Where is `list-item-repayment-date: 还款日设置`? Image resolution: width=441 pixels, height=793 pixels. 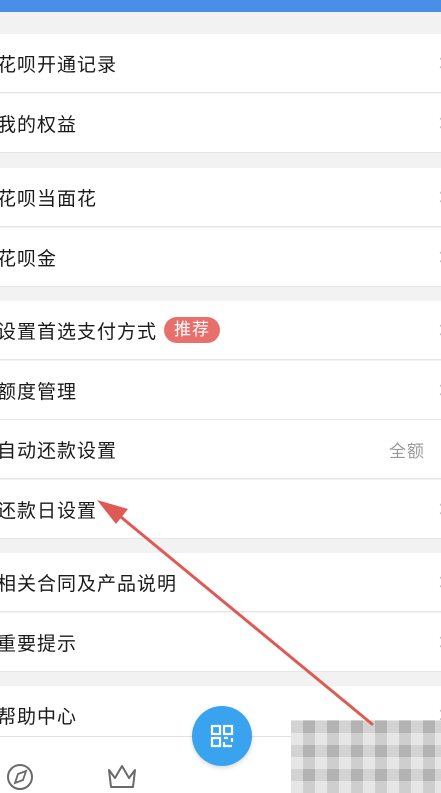
list-item-repayment-date: 还款日设置 is located at coordinates (220, 509).